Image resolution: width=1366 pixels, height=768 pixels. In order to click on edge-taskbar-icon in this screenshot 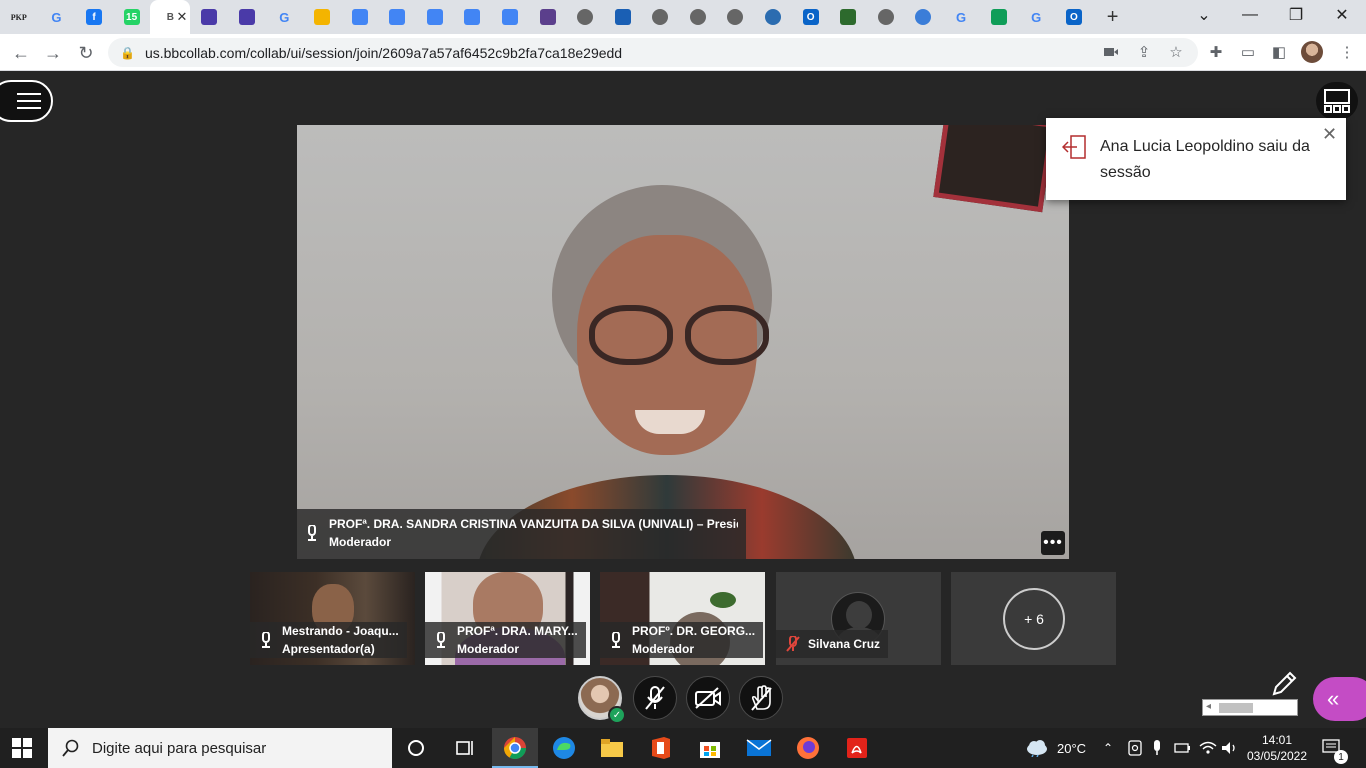, I will do `click(564, 748)`.